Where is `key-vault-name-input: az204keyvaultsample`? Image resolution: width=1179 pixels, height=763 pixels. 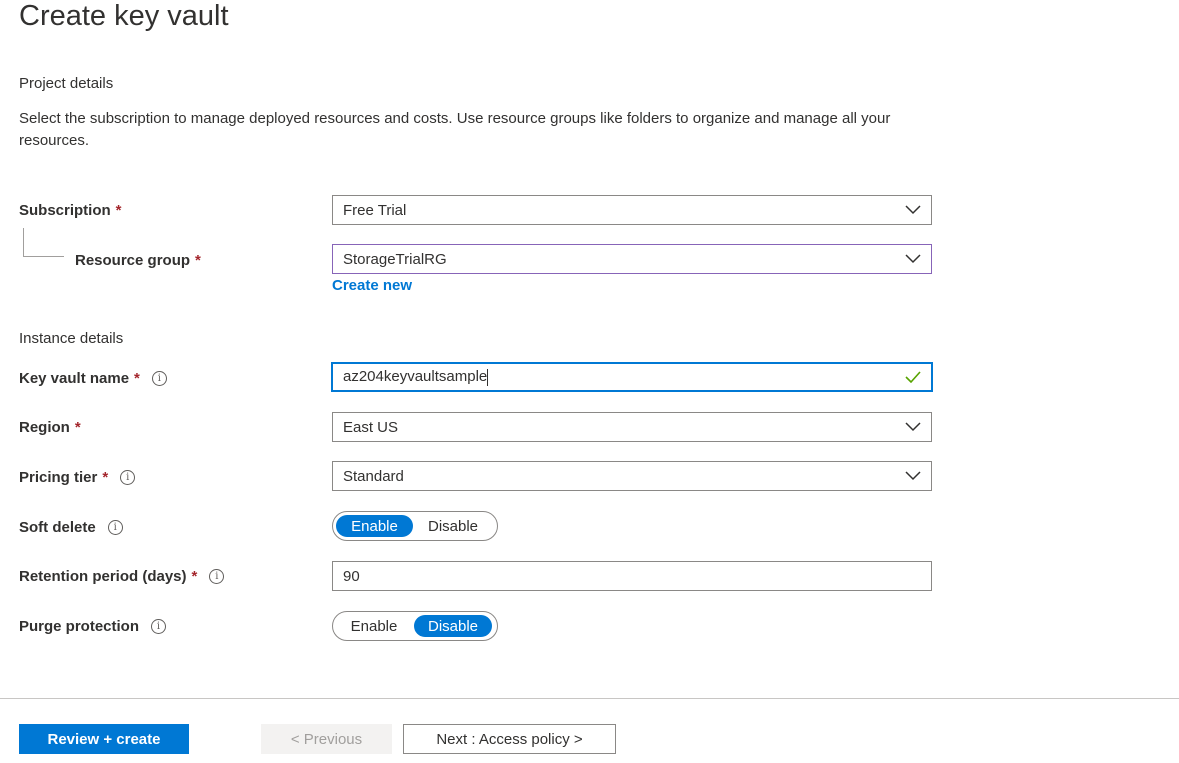 key-vault-name-input: az204keyvaultsample is located at coordinates (632, 377).